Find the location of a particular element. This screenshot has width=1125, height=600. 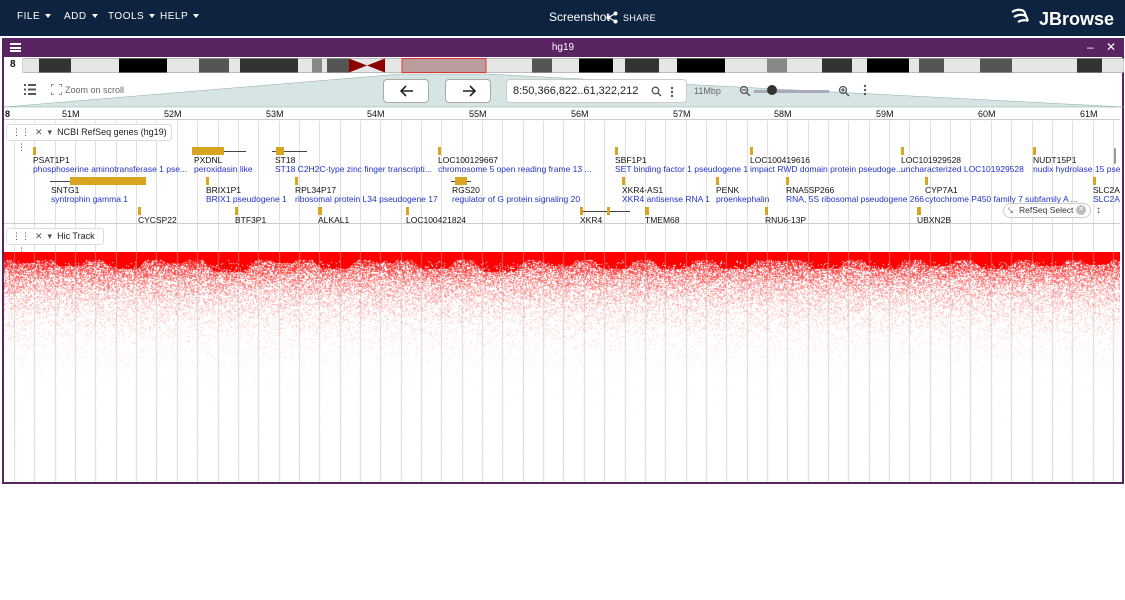

menu-help-label: HELP is located at coordinates (174, 16).